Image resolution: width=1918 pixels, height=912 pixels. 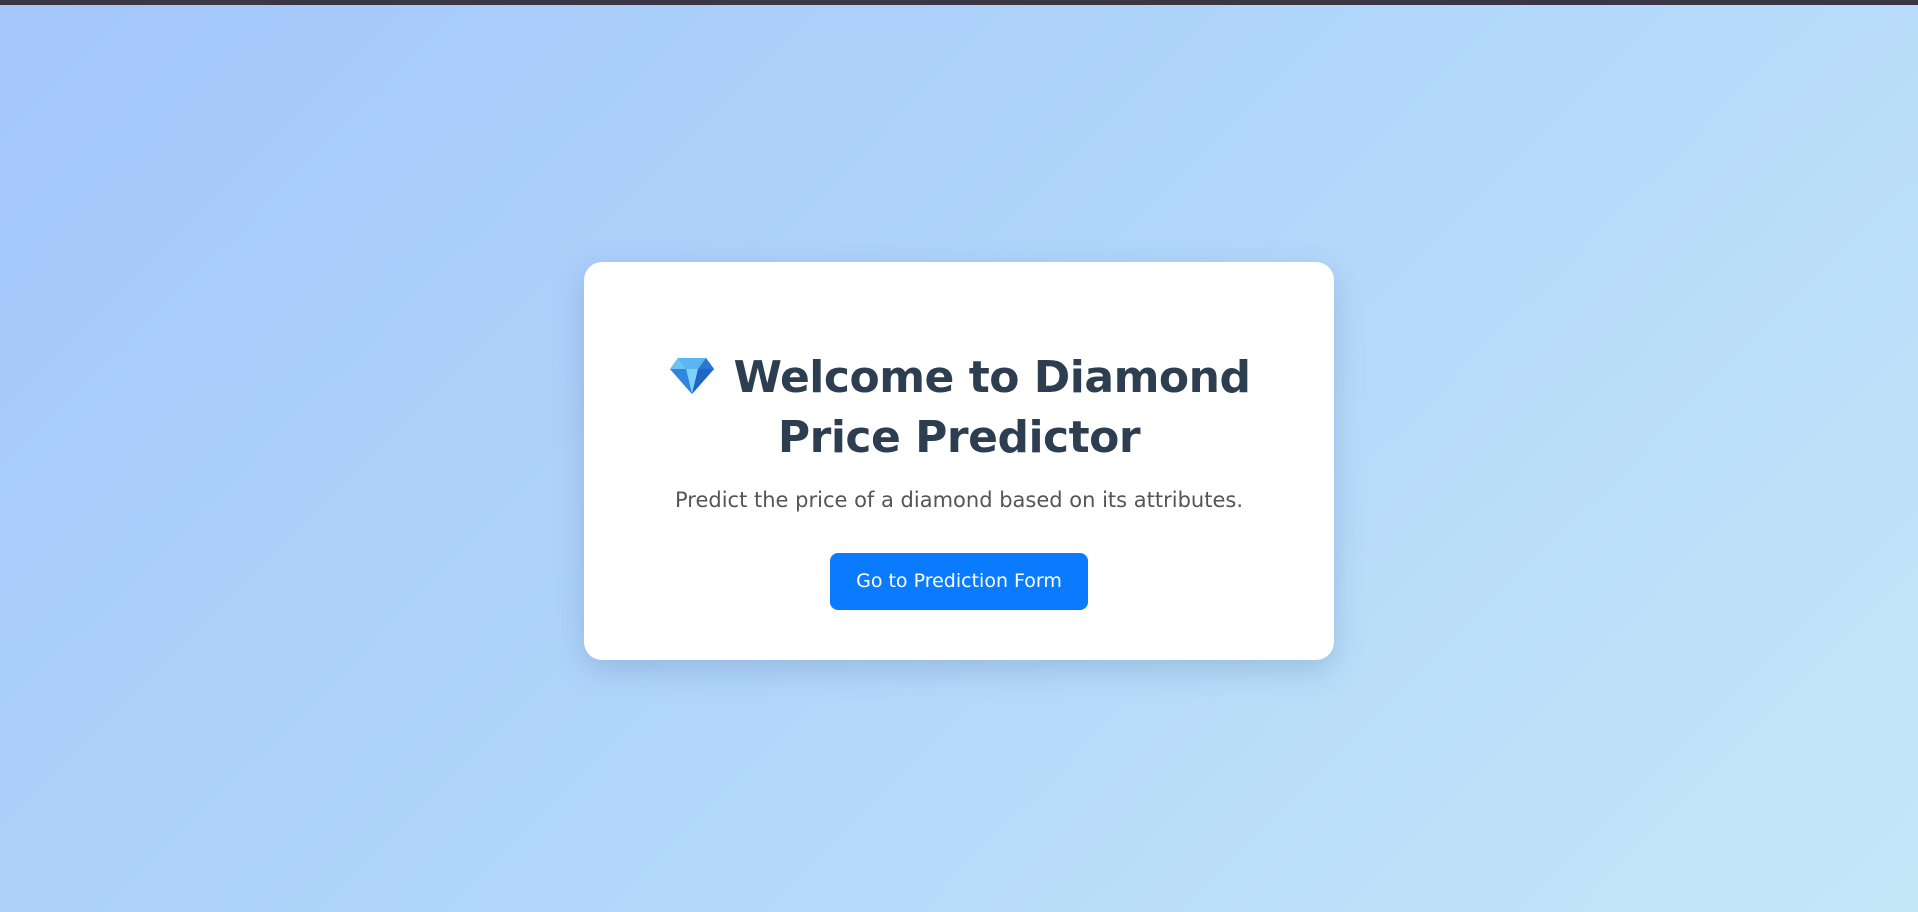 What do you see at coordinates (959, 581) in the screenshot?
I see `go-to-prediction-form-button: Go to Prediction Form` at bounding box center [959, 581].